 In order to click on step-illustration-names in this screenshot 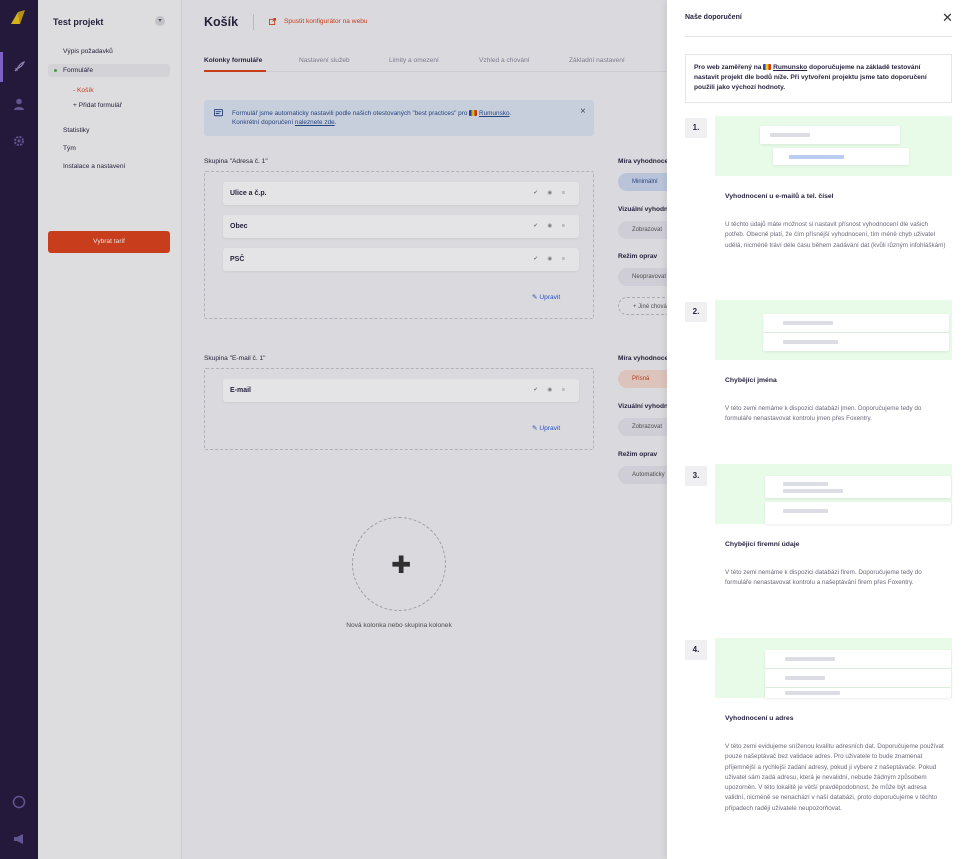, I will do `click(833, 330)`.